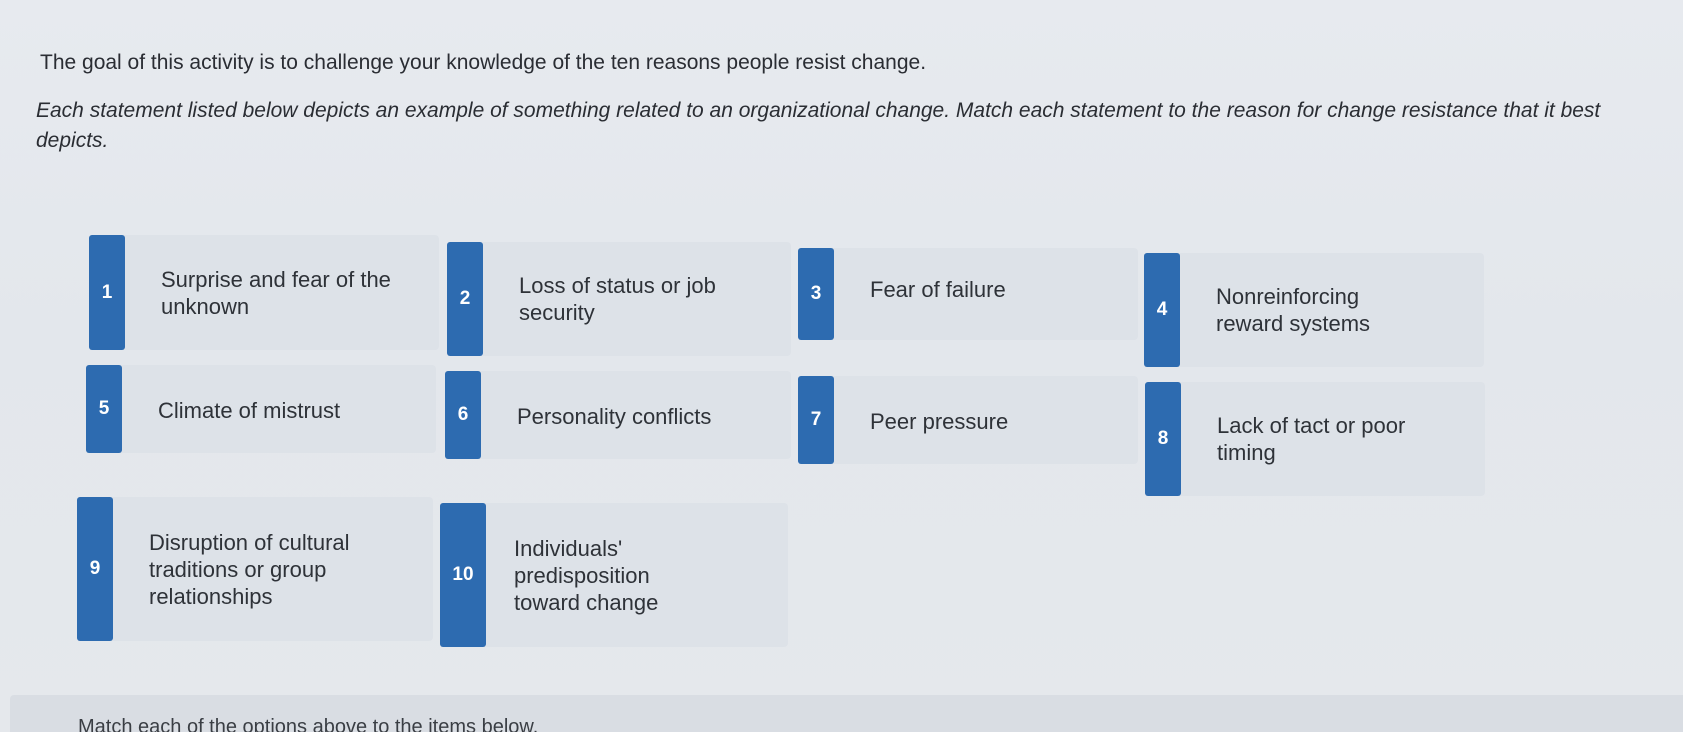  Describe the element at coordinates (1162, 310) in the screenshot. I see `option-number-badge: 4` at that location.